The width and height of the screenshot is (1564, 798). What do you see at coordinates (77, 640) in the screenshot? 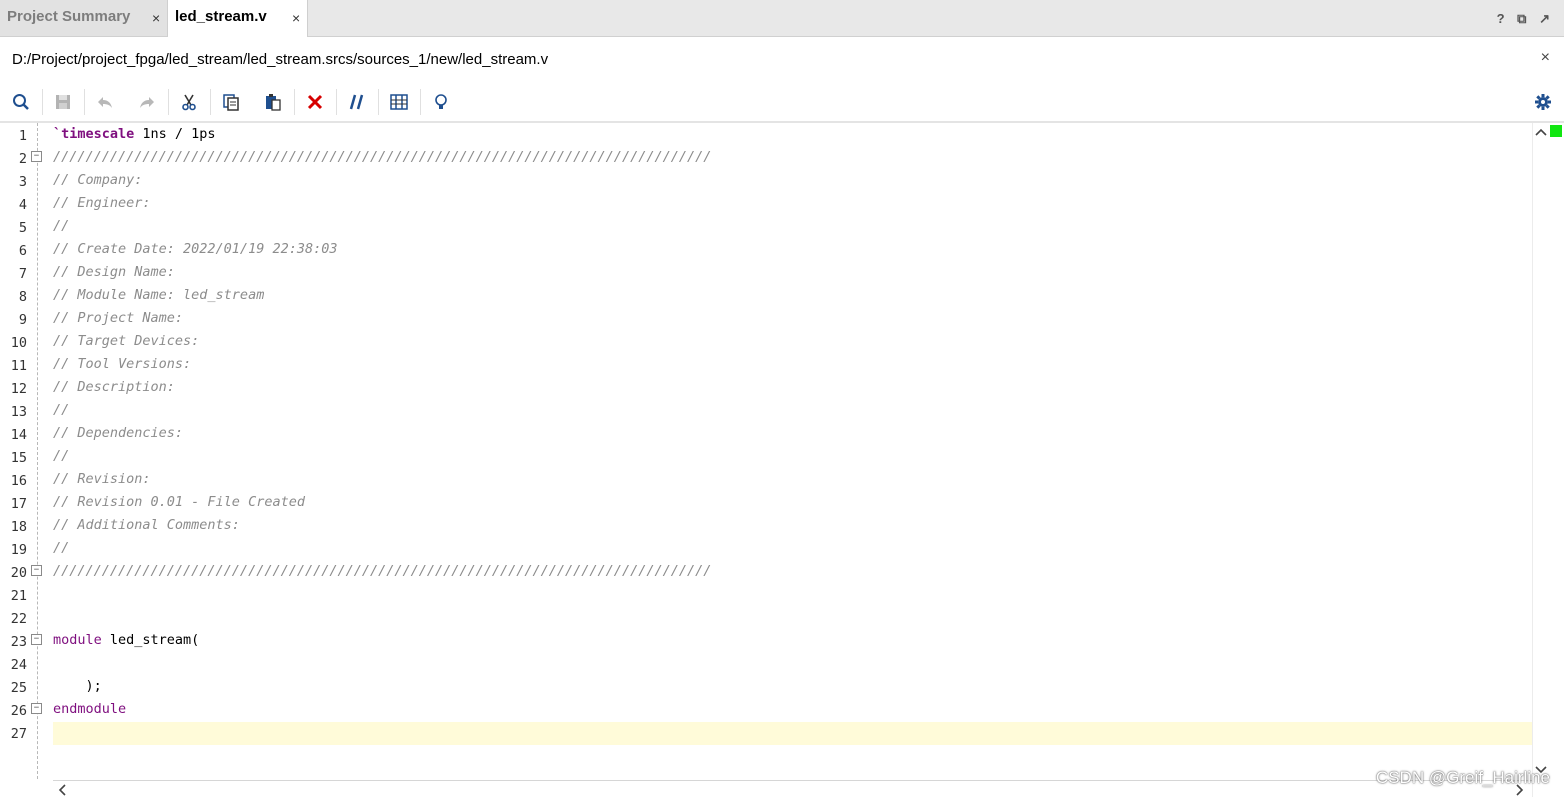
I see `code-token: module` at bounding box center [77, 640].